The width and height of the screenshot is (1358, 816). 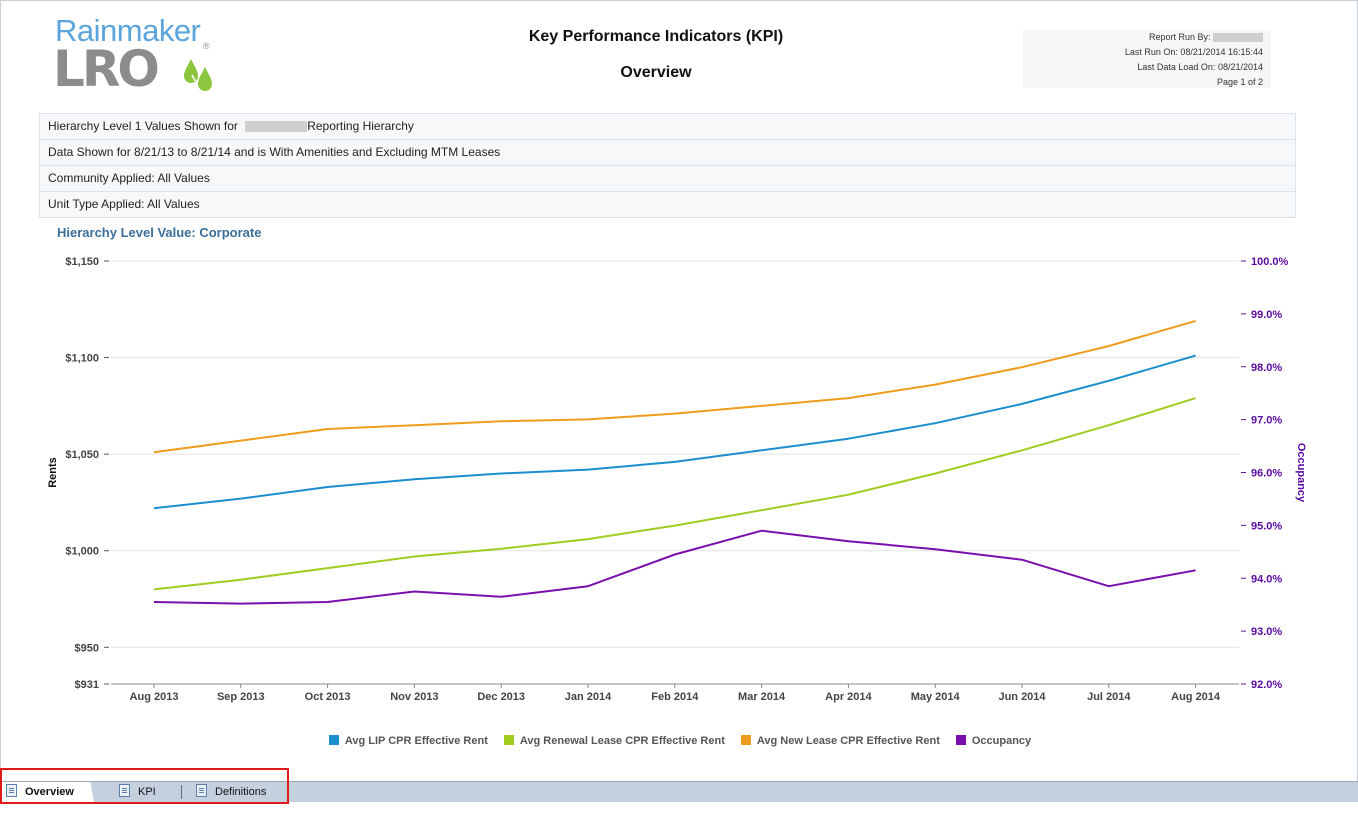 I want to click on y-tick-label: $1,100, so click(x=82, y=359).